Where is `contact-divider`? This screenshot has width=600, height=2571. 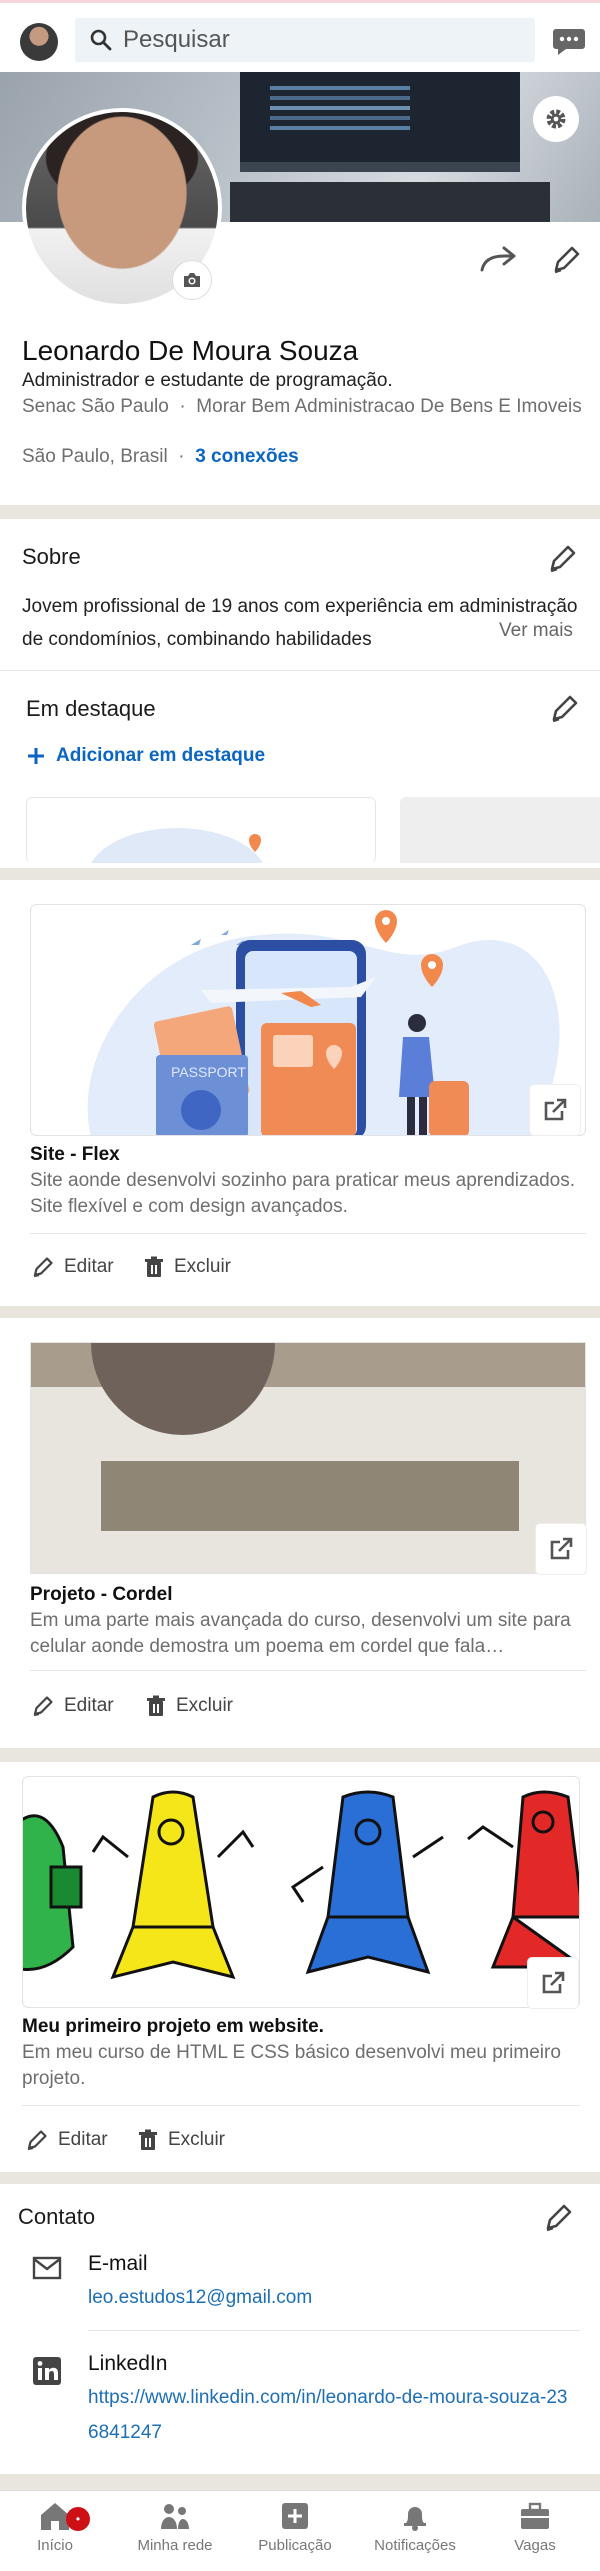 contact-divider is located at coordinates (334, 2330).